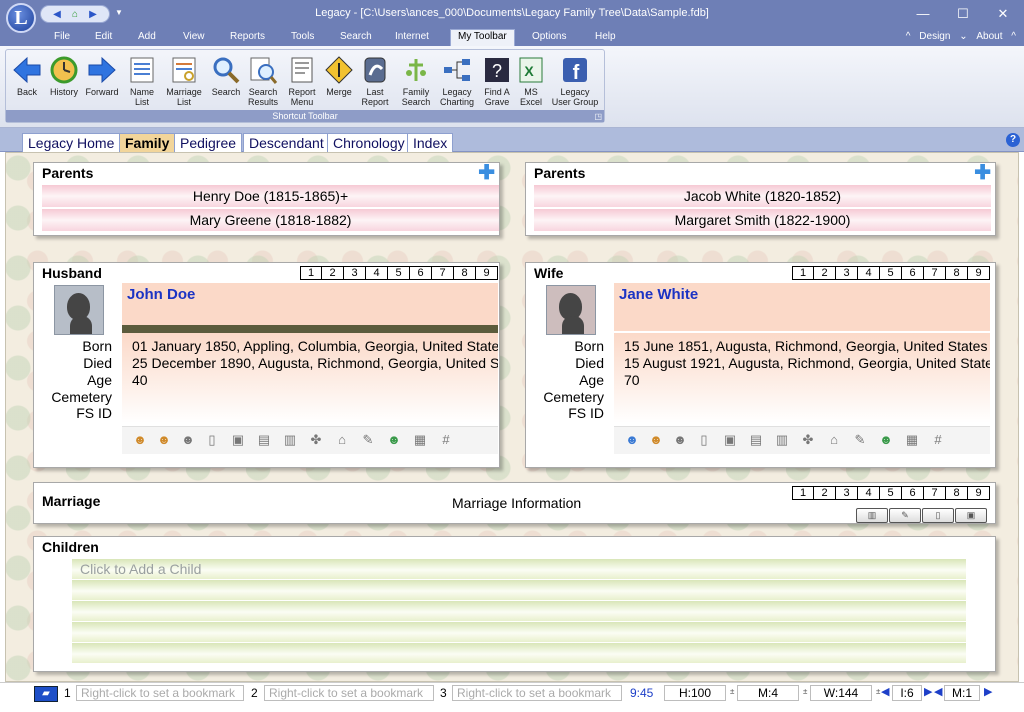 The height and width of the screenshot is (712, 1024). I want to click on find-a-grave-button: ? Find A Grave, so click(497, 82).